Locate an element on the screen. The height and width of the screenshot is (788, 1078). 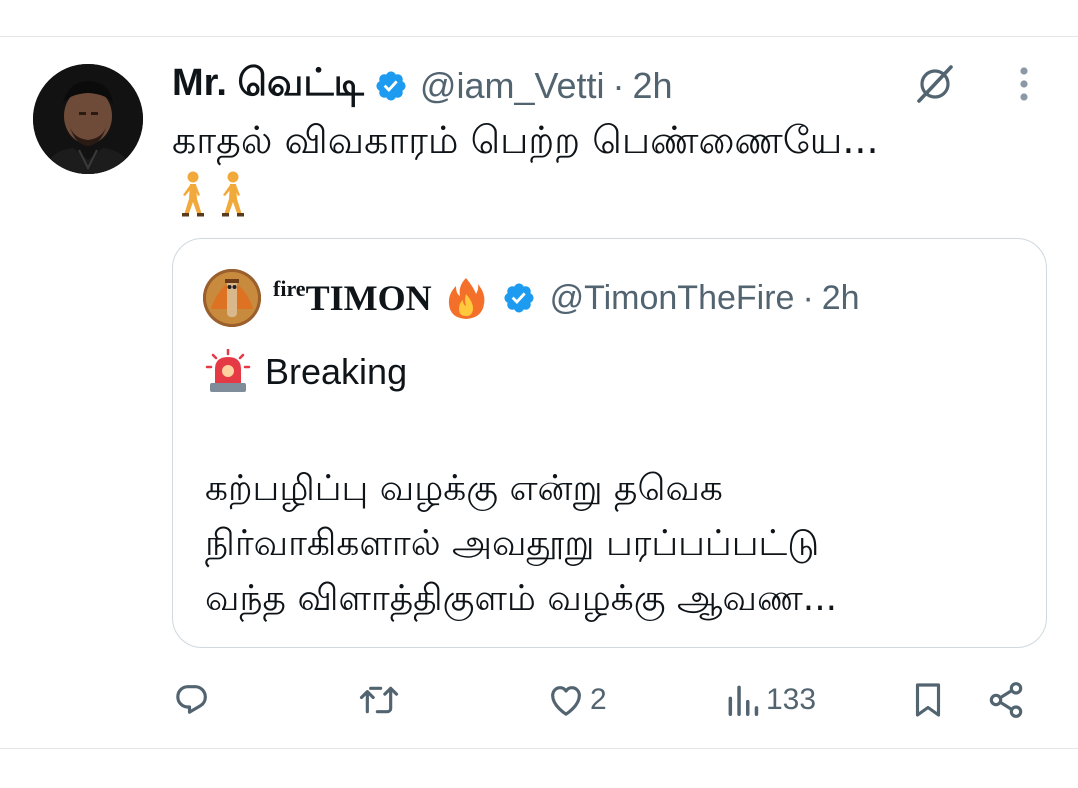
author-display-name: Mr. வெட்டி is located at coordinates (268, 86).